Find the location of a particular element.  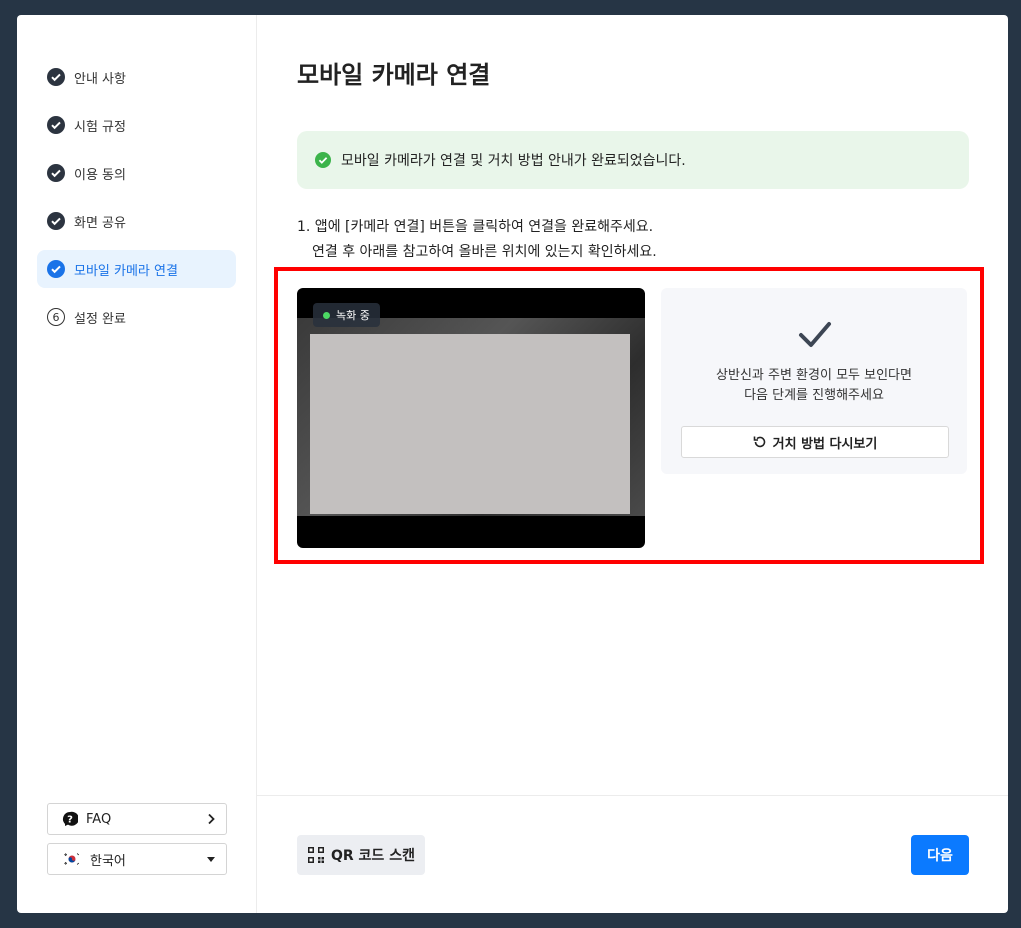

sidebar-step-notice: 안내 사항 is located at coordinates (136, 77).